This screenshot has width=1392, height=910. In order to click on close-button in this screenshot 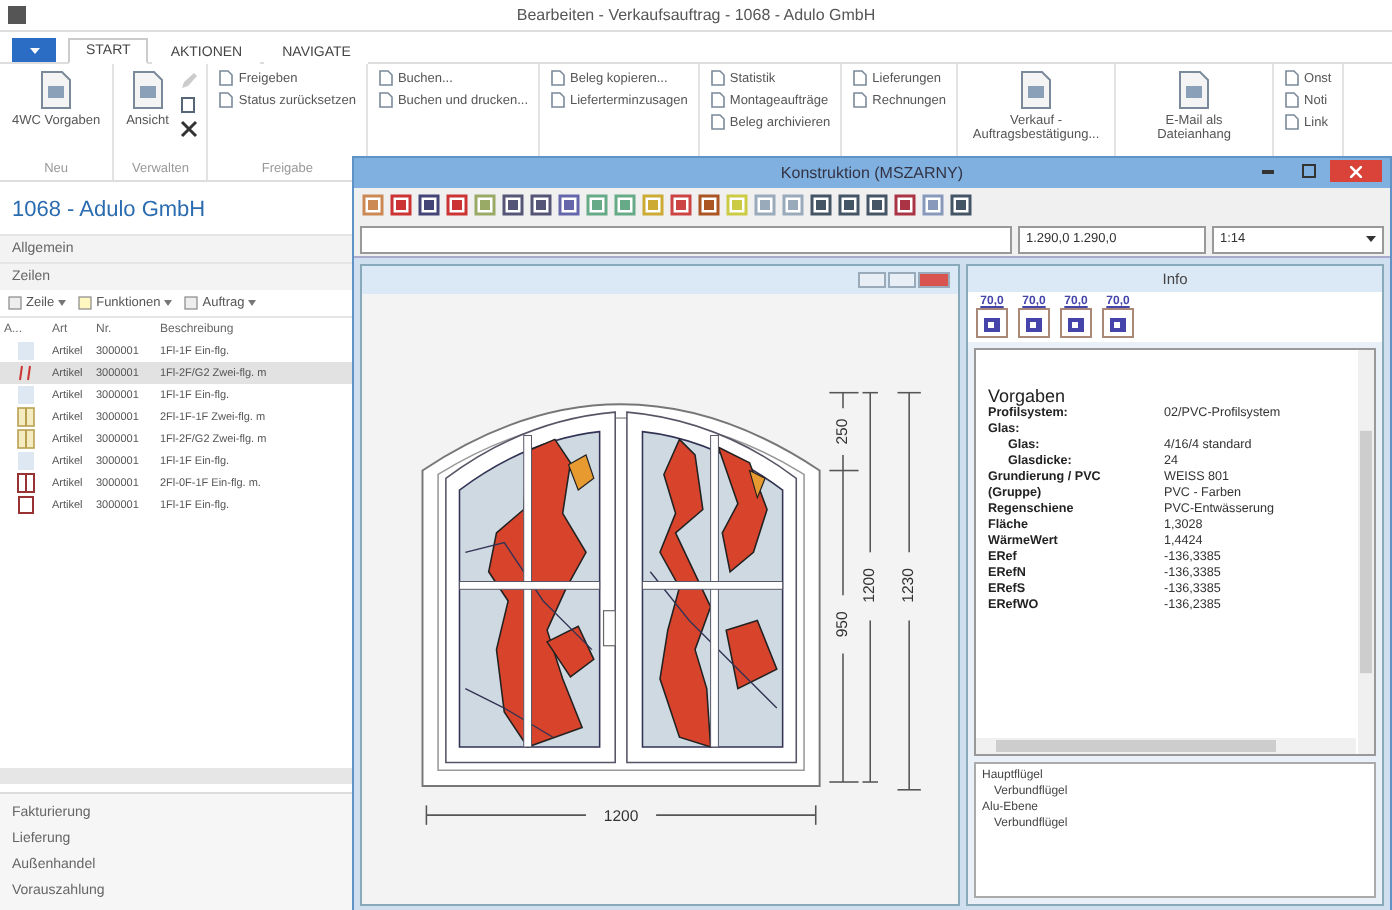, I will do `click(1356, 171)`.